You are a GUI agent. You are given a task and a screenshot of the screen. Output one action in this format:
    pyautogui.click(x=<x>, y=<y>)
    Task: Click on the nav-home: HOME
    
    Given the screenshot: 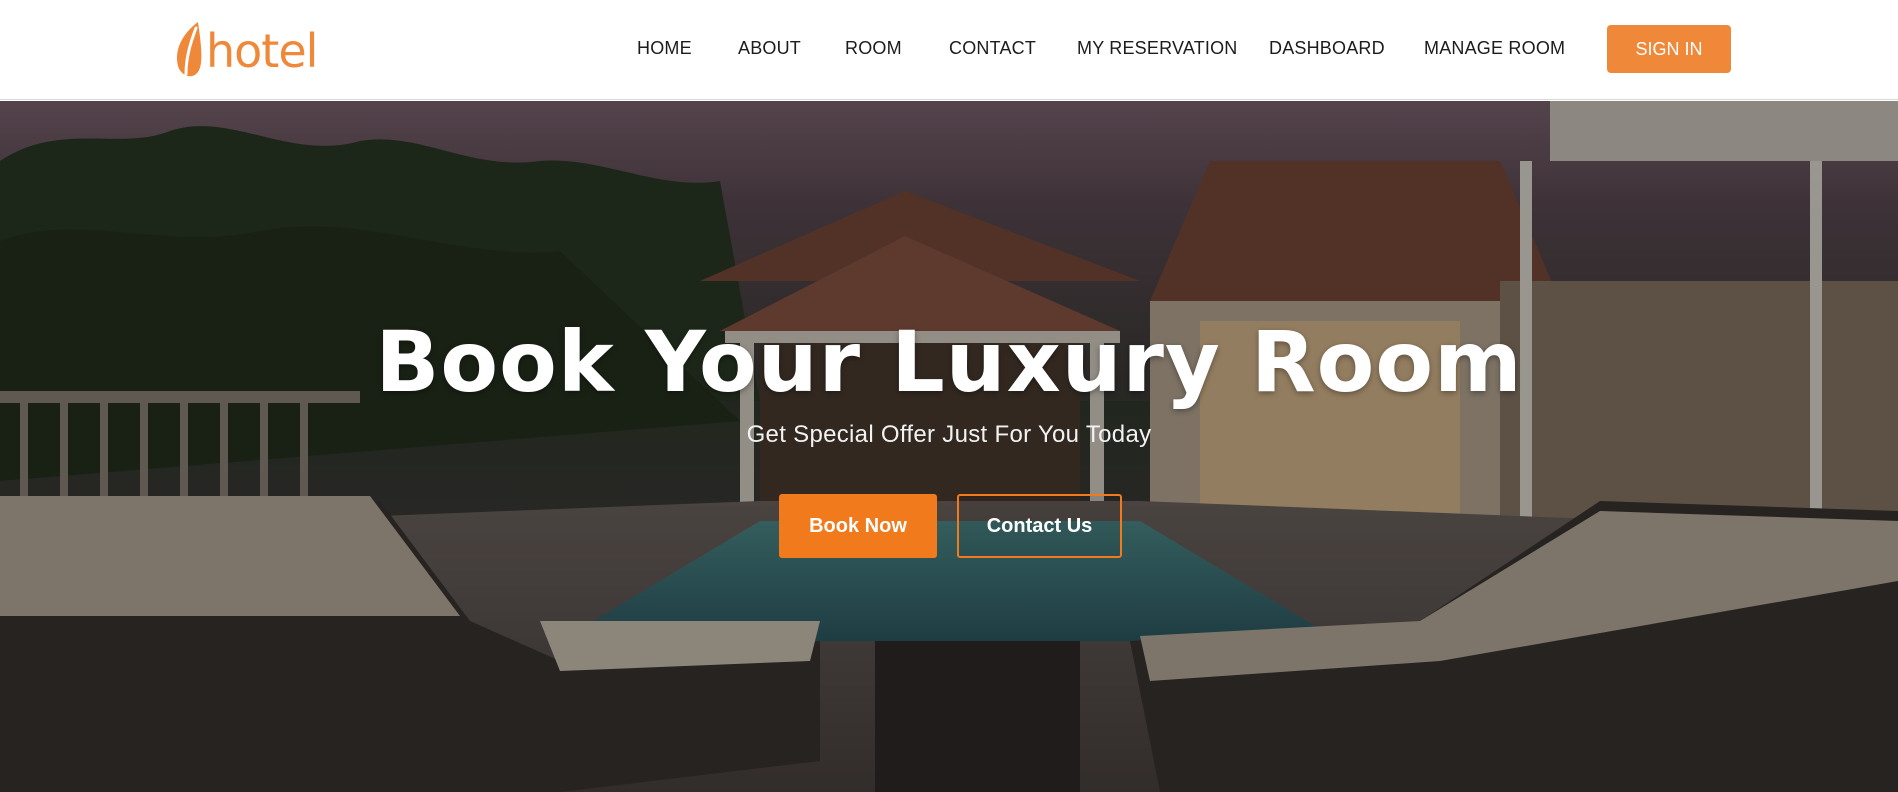 What is the action you would take?
    pyautogui.click(x=664, y=48)
    